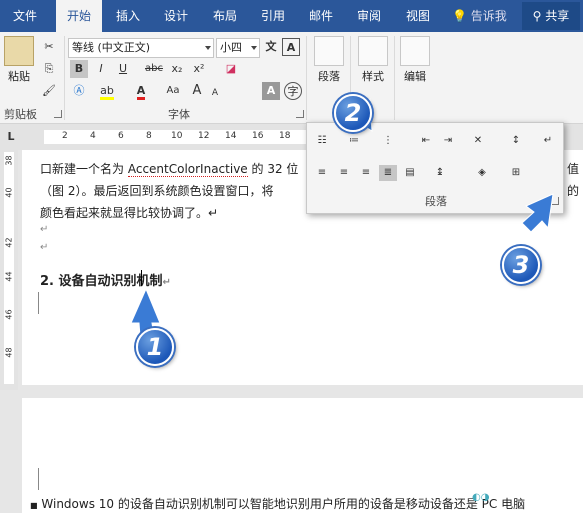  What do you see at coordinates (155, 347) in the screenshot?
I see `callout-badge-1: 1` at bounding box center [155, 347].